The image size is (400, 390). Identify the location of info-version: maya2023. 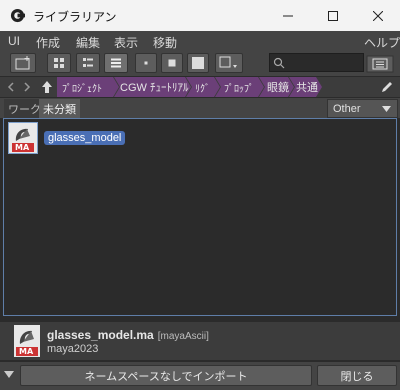
(73, 349).